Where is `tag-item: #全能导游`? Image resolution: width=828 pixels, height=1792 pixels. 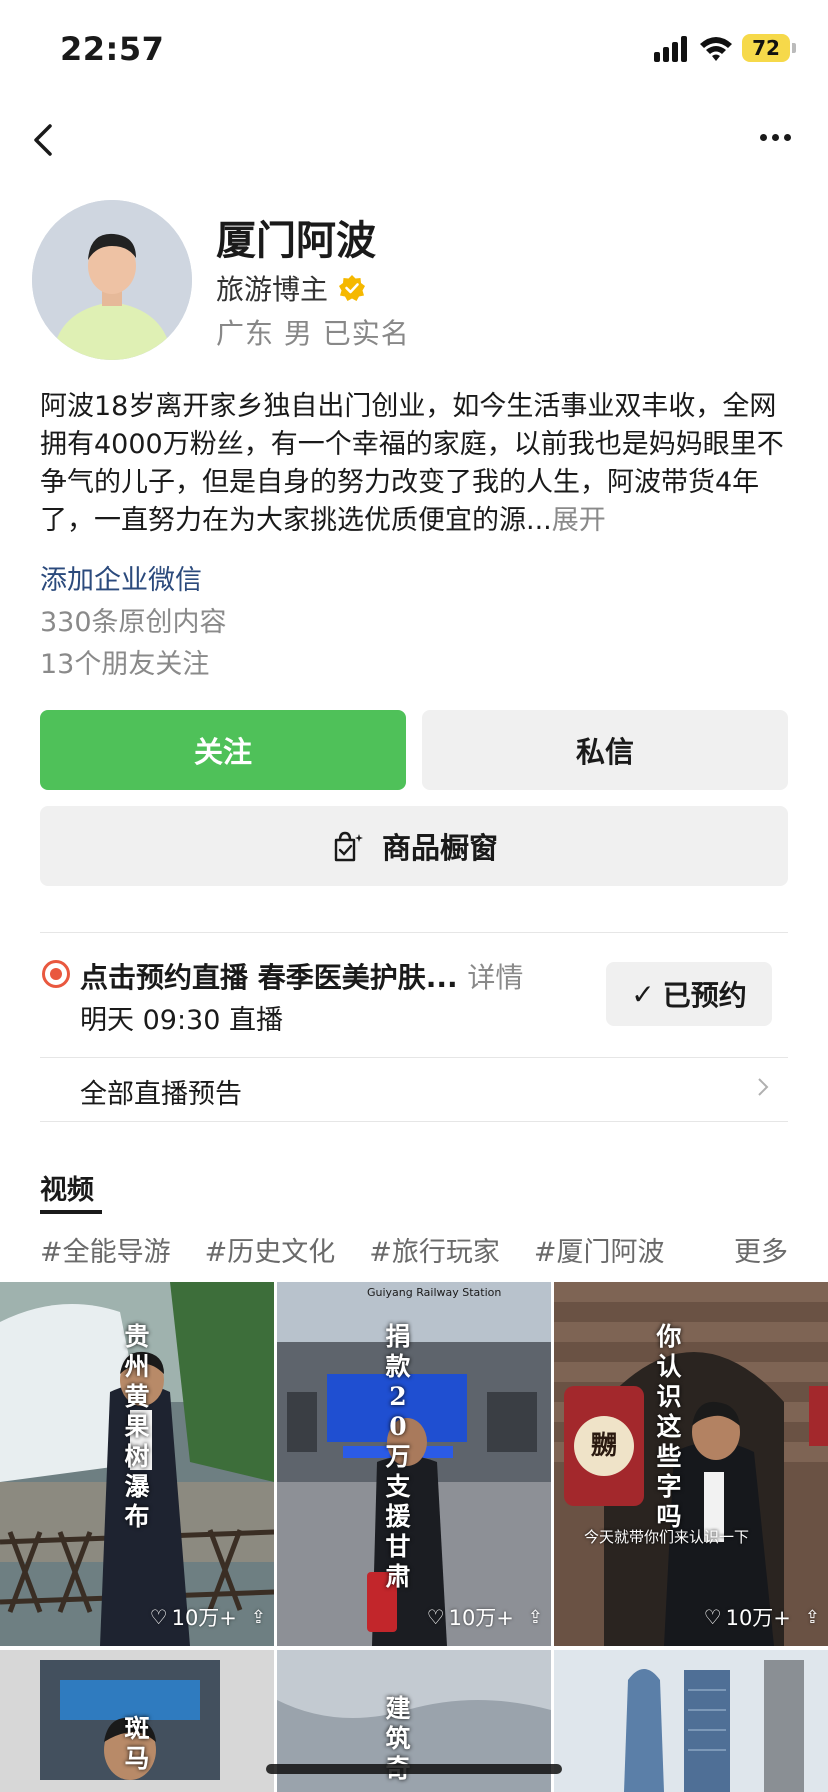
tag-item: #全能导游 is located at coordinates (105, 1249).